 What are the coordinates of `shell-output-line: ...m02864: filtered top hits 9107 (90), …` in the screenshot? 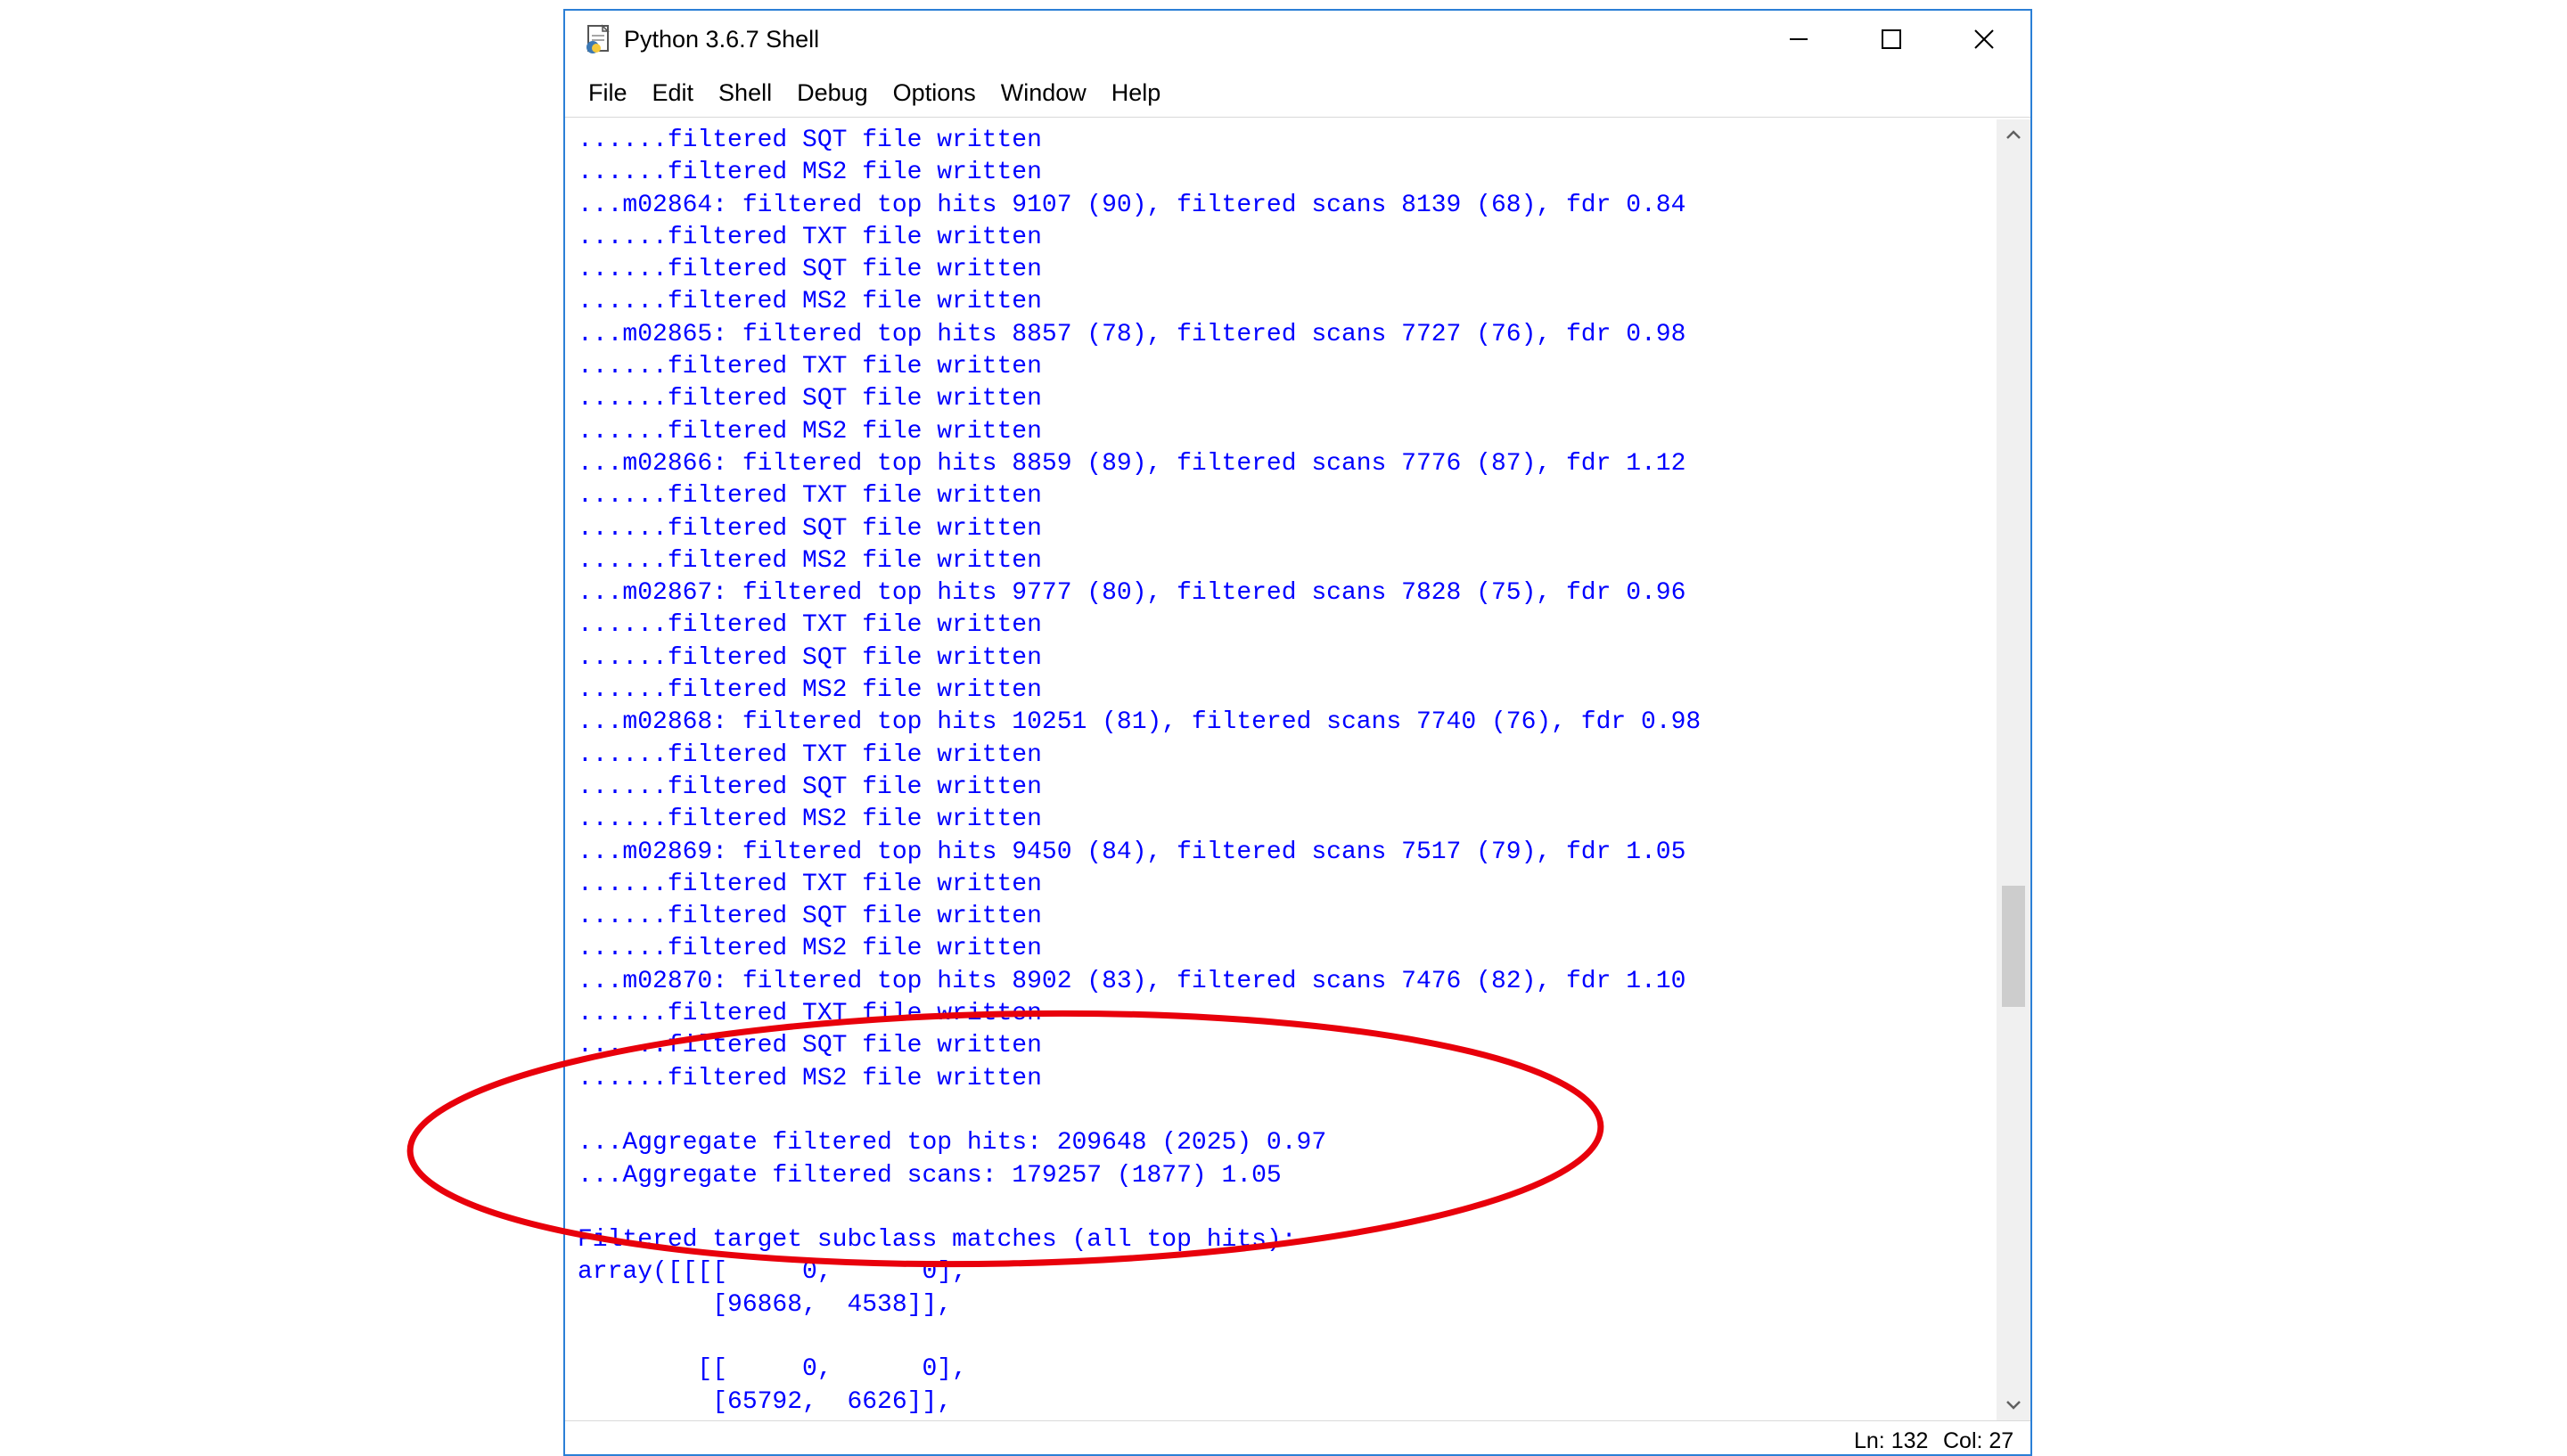 It's located at (1132, 205).